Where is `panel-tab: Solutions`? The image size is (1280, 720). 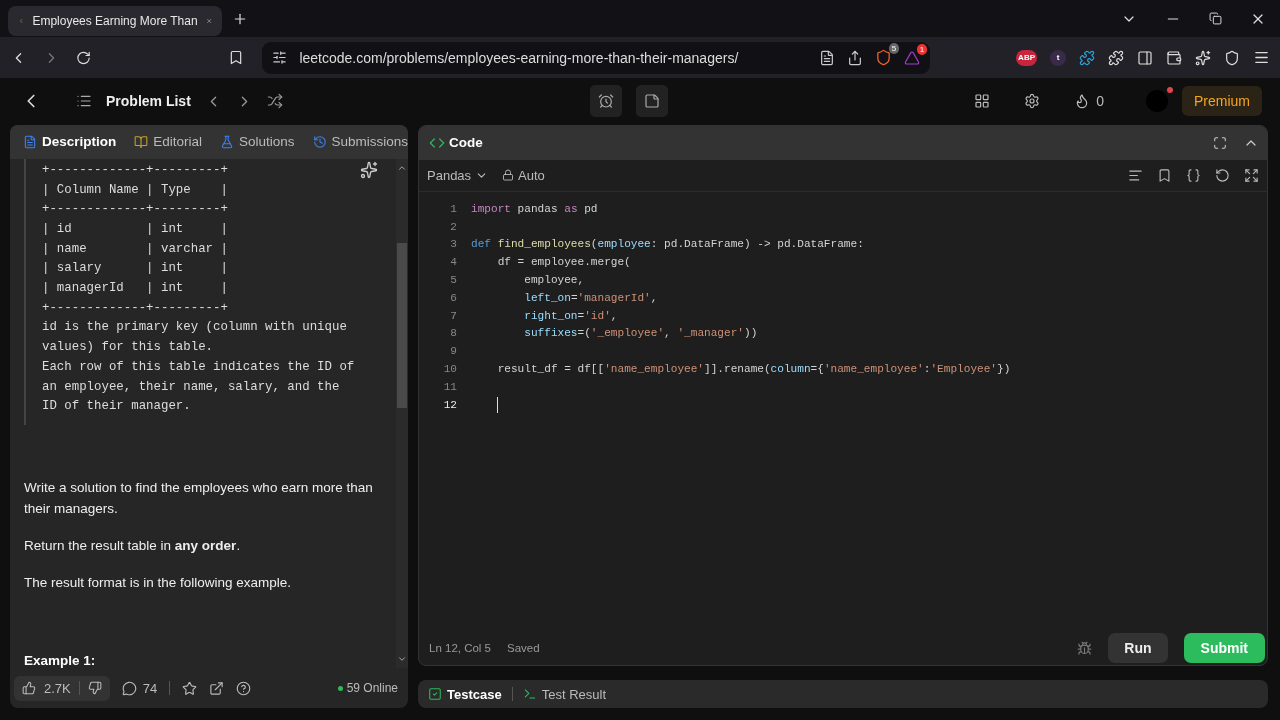 panel-tab: Solutions is located at coordinates (257, 142).